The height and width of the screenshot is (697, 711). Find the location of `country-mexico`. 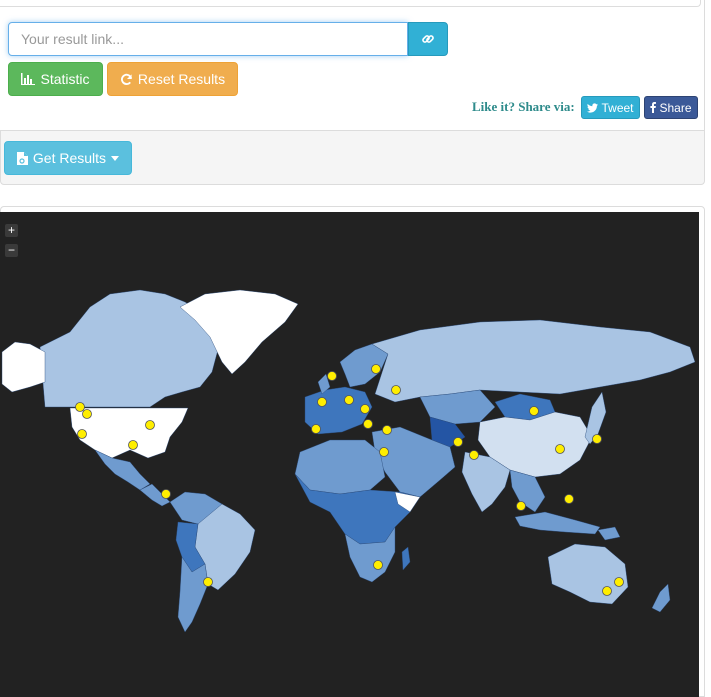

country-mexico is located at coordinates (122, 470).